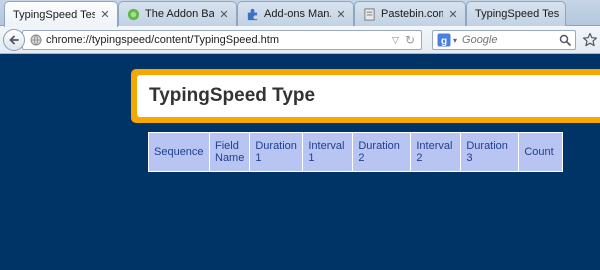  I want to click on search-icon, so click(565, 40).